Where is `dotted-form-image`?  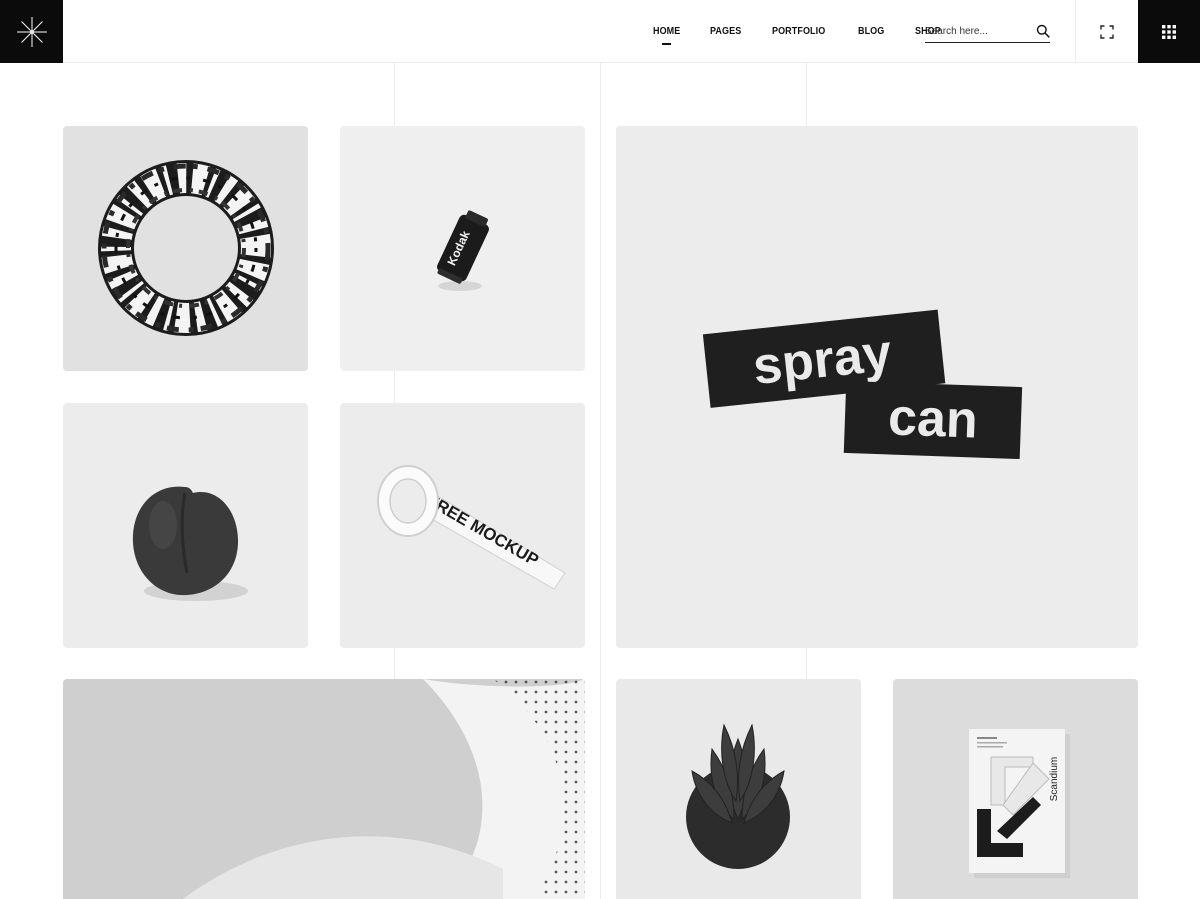
dotted-form-image is located at coordinates (324, 789).